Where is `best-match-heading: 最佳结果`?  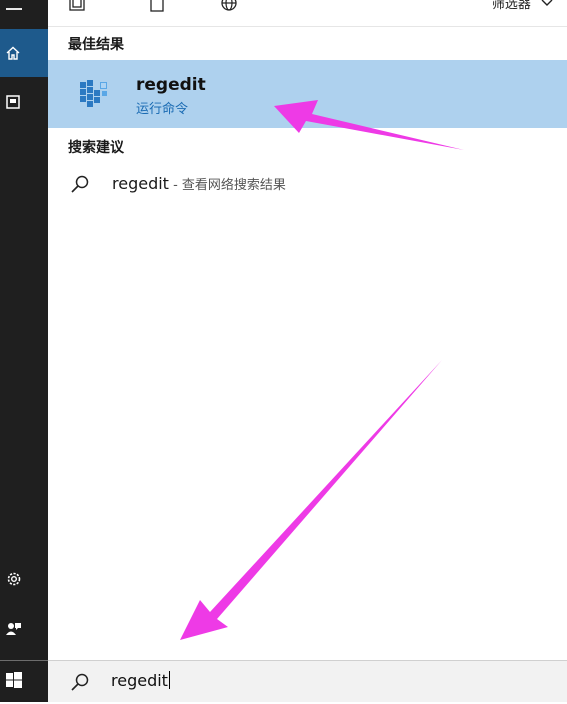
best-match-heading: 最佳结果 is located at coordinates (96, 45).